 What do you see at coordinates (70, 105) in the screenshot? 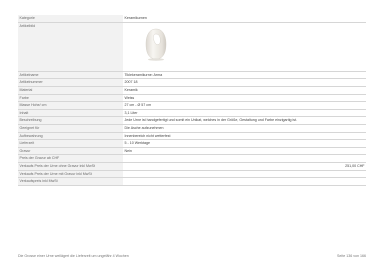
I see `spec-label: Masse Hohe/ cm` at bounding box center [70, 105].